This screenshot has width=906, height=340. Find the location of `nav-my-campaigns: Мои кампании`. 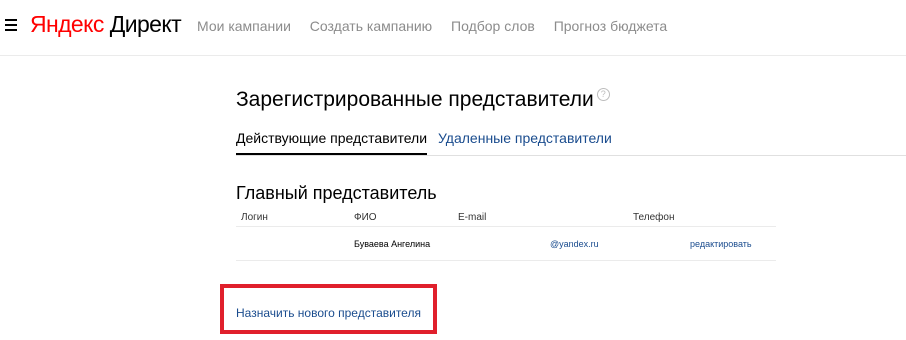

nav-my-campaigns: Мои кампании is located at coordinates (244, 26).